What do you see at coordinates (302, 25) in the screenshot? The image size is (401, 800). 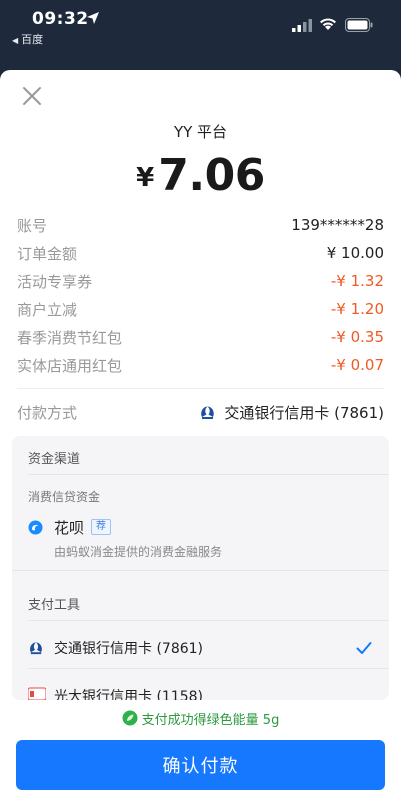 I see `cellular-signal-icon` at bounding box center [302, 25].